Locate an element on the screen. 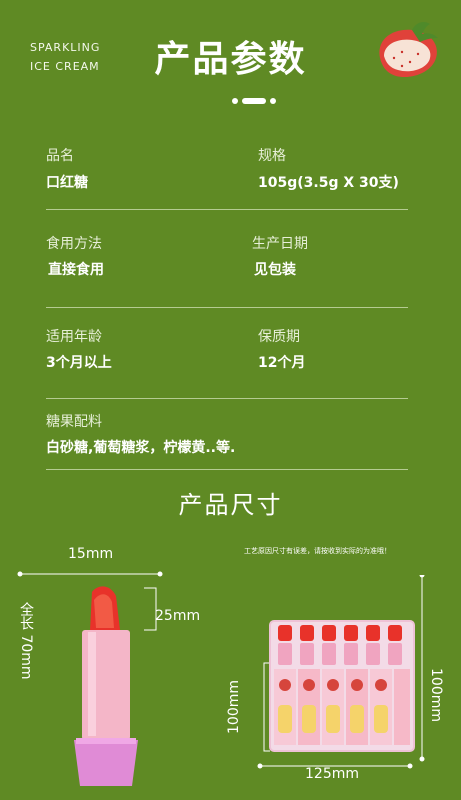 Image resolution: width=461 pixels, height=800 pixels. date-label: 生产日期 is located at coordinates (280, 244).